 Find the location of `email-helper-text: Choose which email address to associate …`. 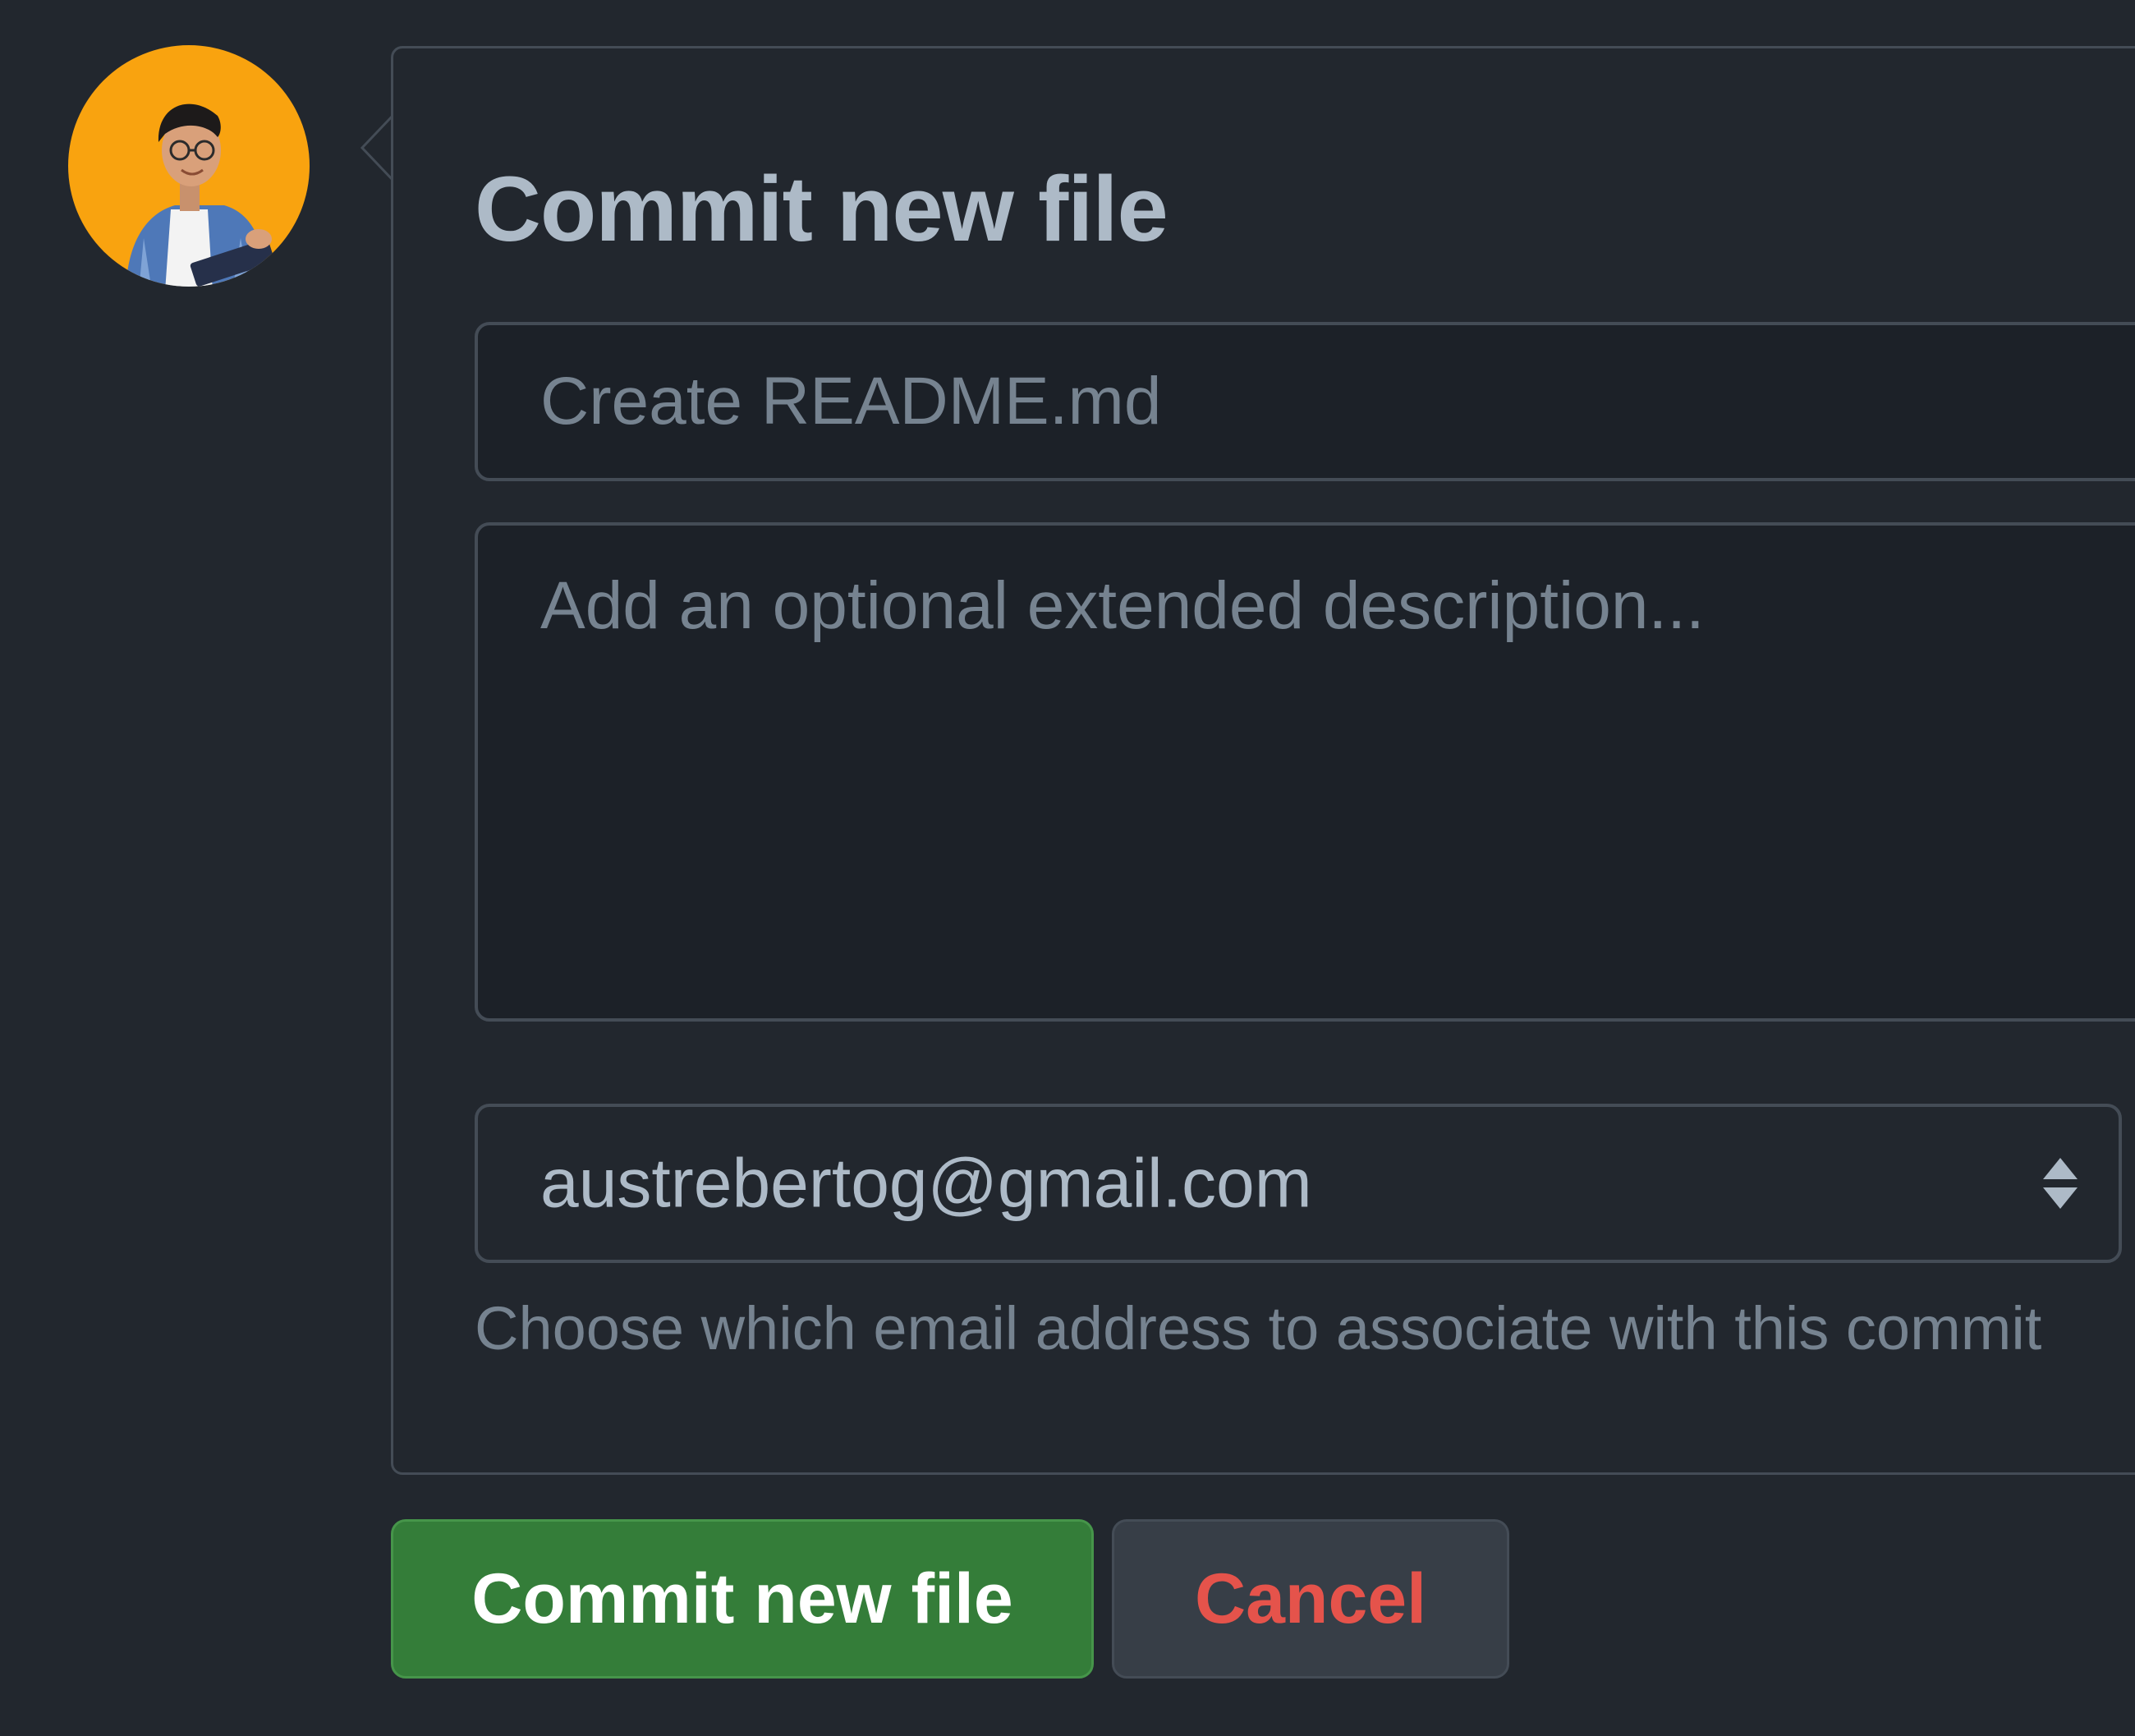

email-helper-text: Choose which email address to associate … is located at coordinates (1258, 1328).